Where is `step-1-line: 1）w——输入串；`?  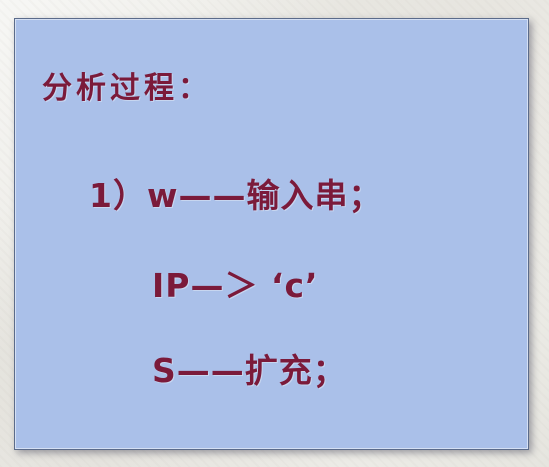
step-1-line: 1）w——输入串； is located at coordinates (236, 195).